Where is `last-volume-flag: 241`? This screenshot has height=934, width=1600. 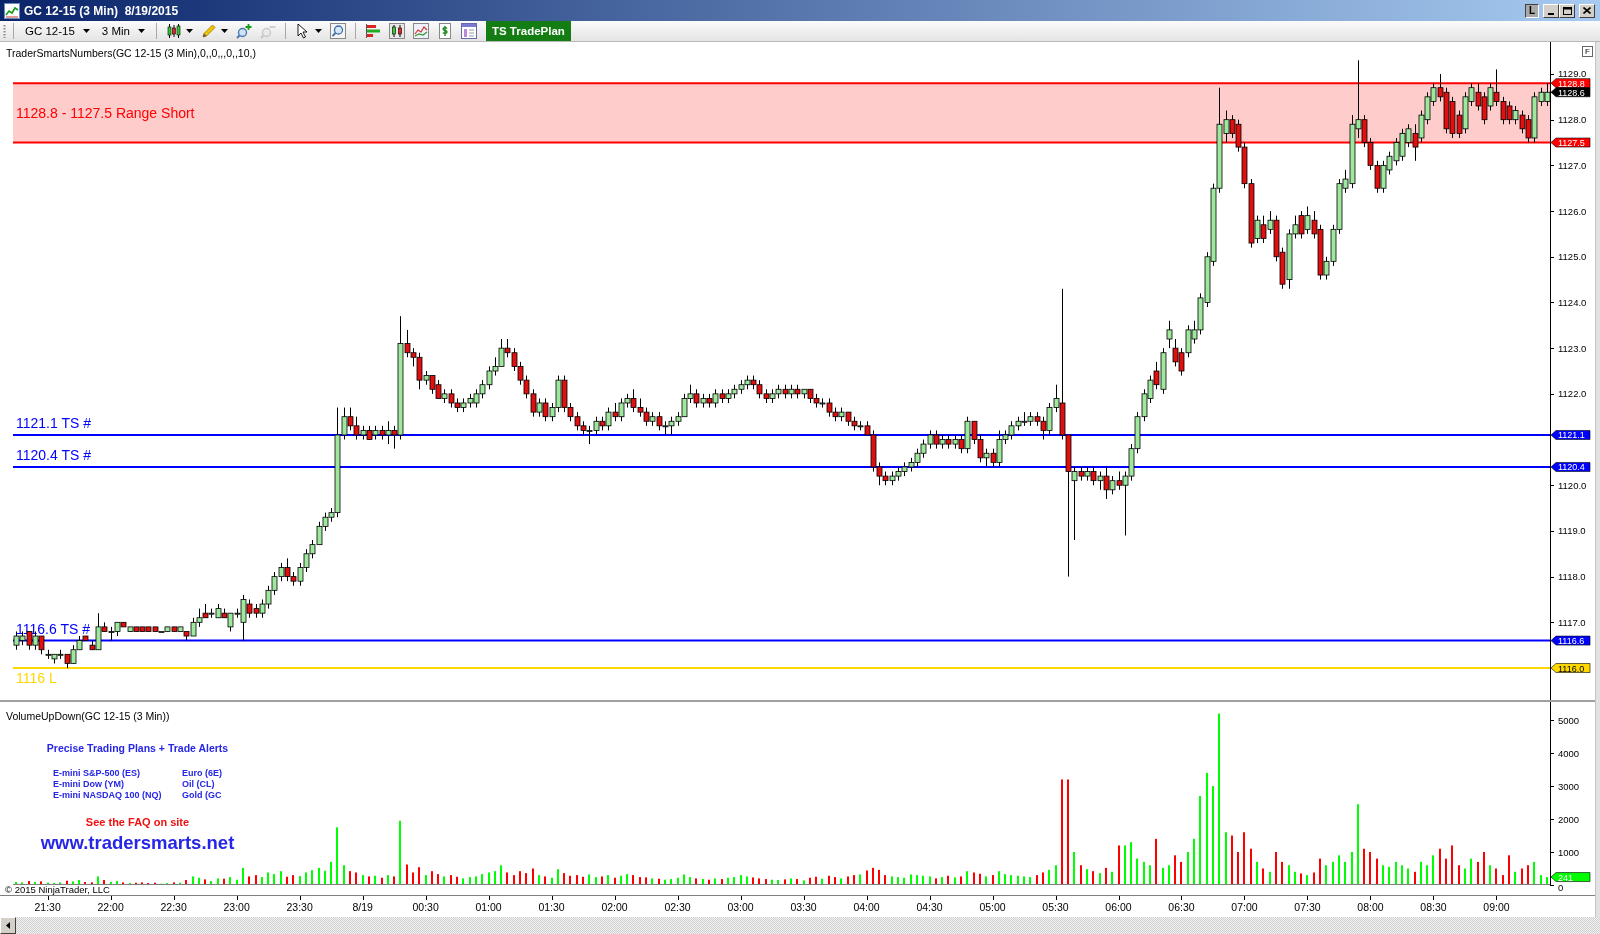 last-volume-flag: 241 is located at coordinates (1570, 877).